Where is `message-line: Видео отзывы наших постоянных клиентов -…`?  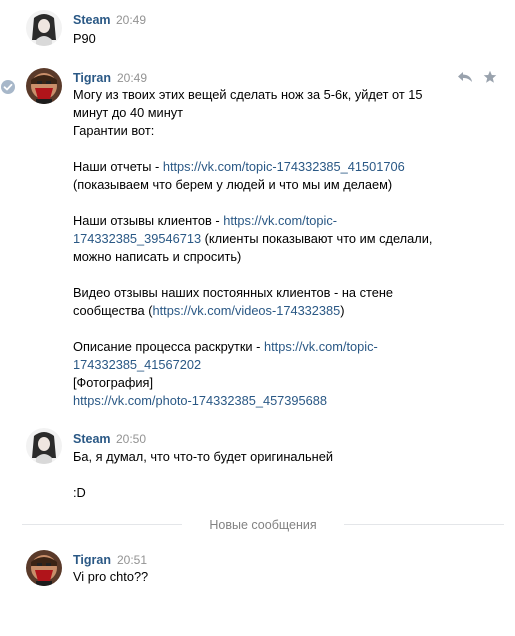 message-line: Видео отзывы наших постоянных клиентов -… is located at coordinates (245, 302).